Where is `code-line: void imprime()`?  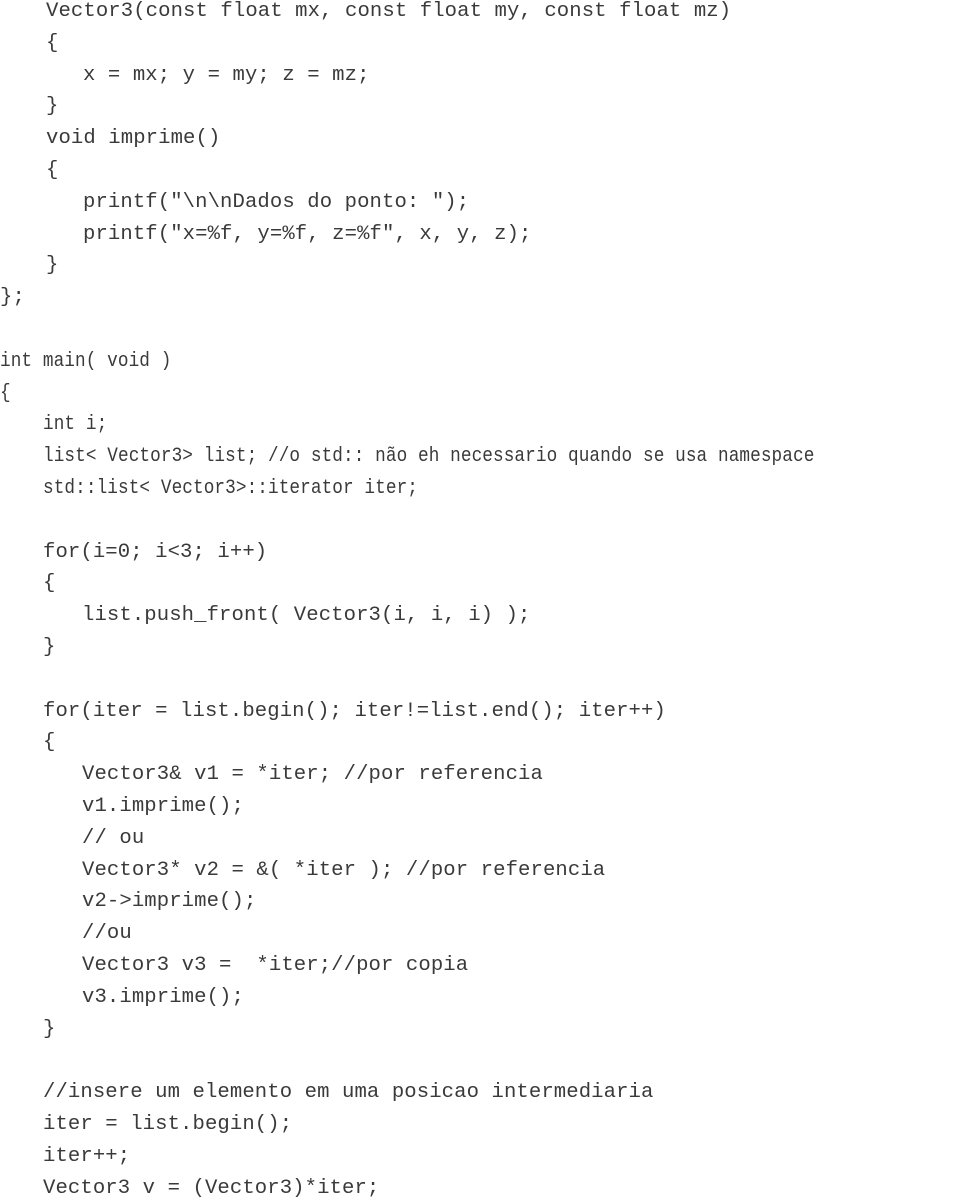
code-line: void imprime() is located at coordinates (133, 139).